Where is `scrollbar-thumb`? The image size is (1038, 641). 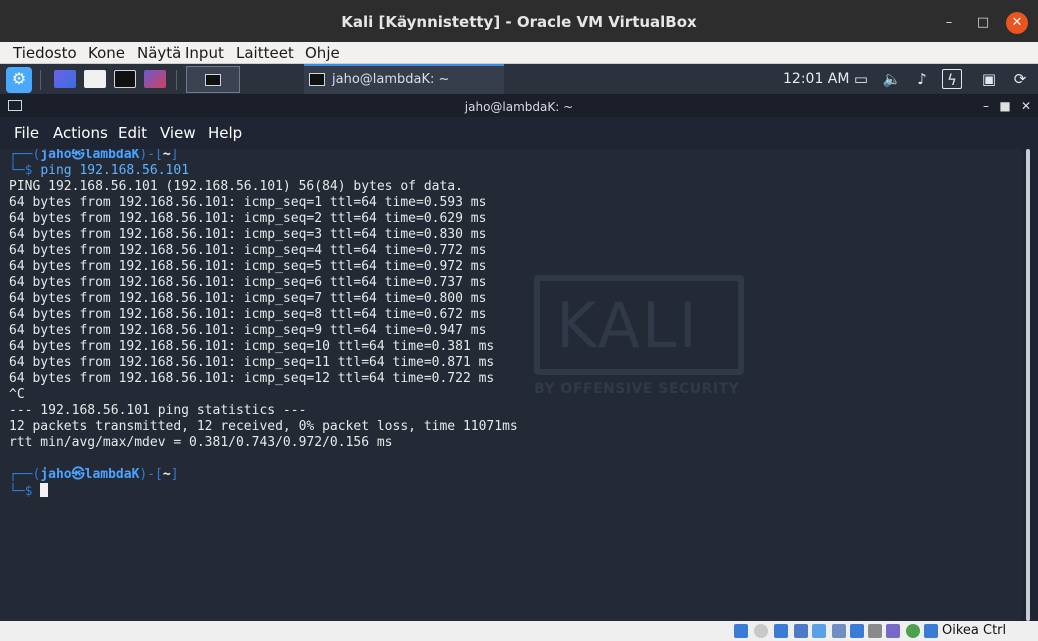
scrollbar-thumb is located at coordinates (1028, 385).